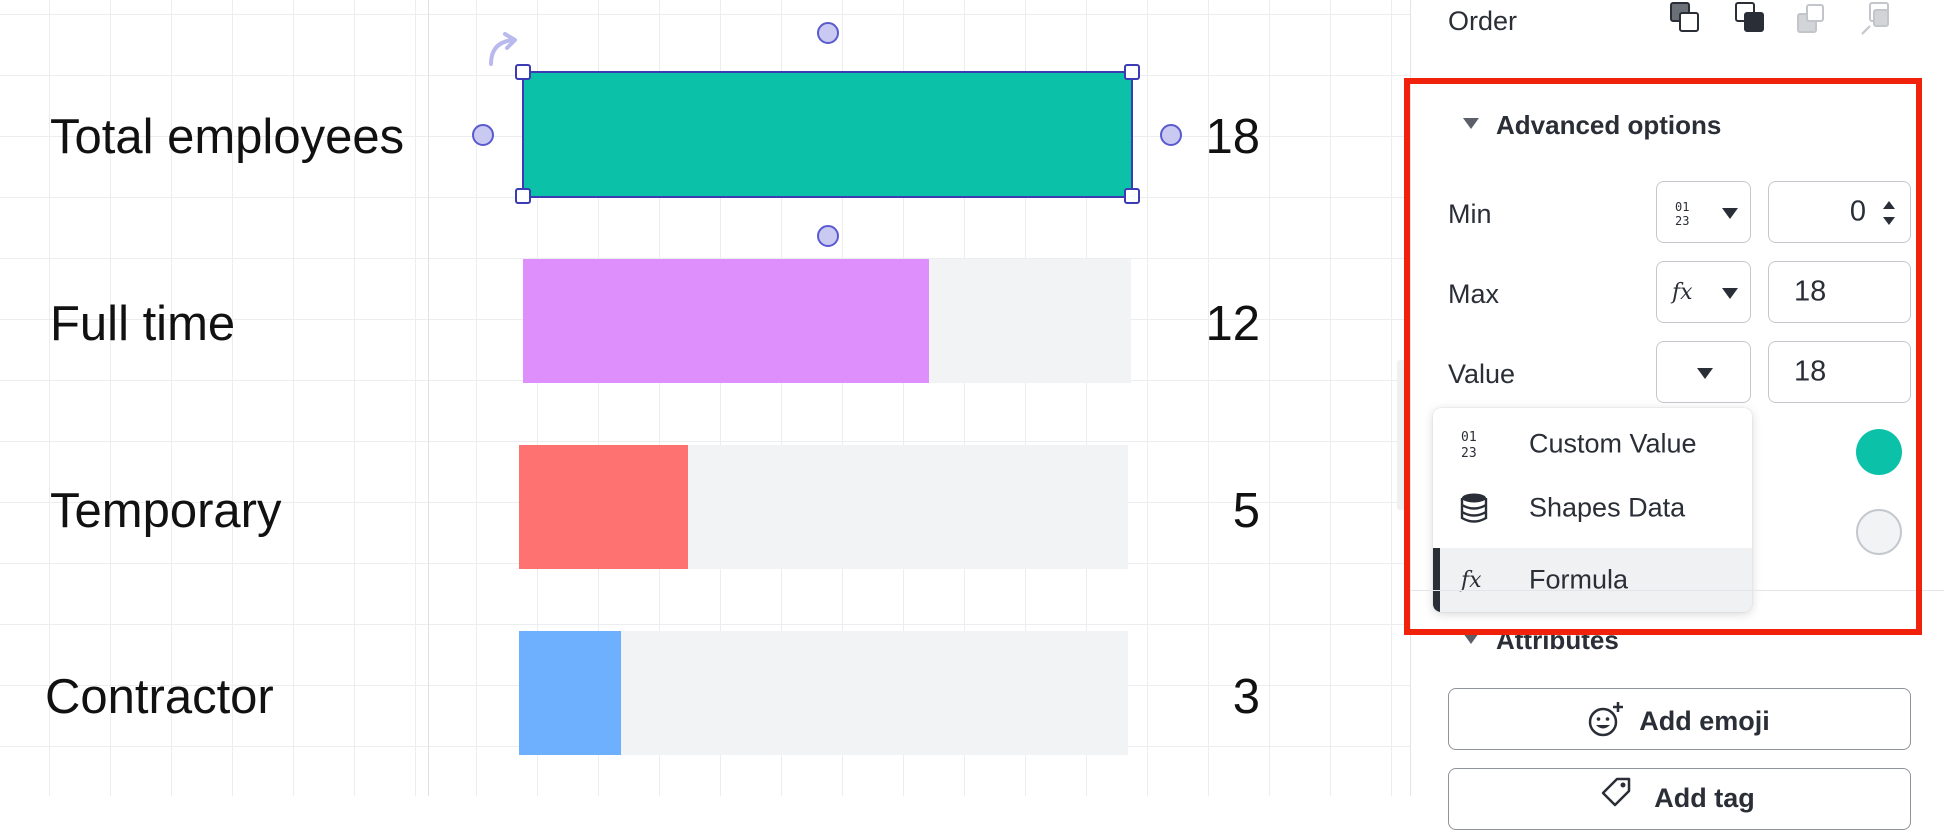  What do you see at coordinates (1876, 19) in the screenshot?
I see `send-to-back-icon` at bounding box center [1876, 19].